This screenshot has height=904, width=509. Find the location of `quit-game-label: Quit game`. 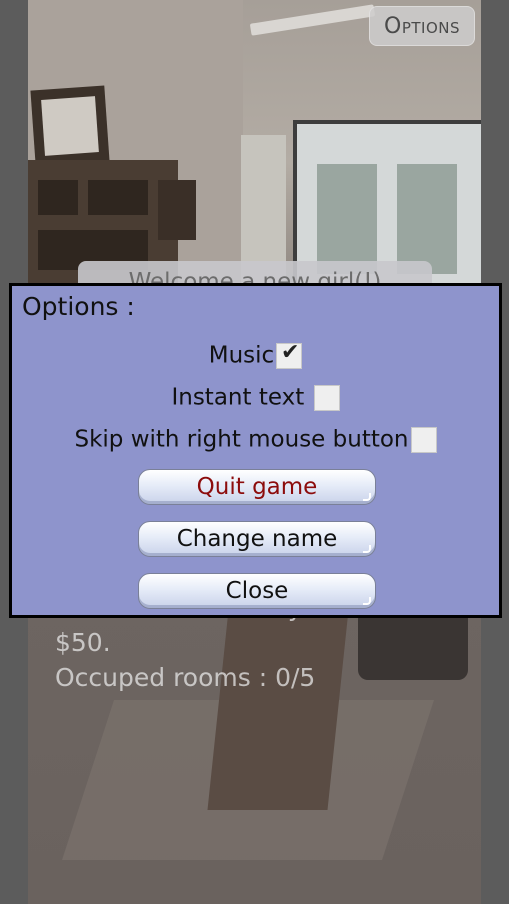

quit-game-label: Quit game is located at coordinates (257, 487).